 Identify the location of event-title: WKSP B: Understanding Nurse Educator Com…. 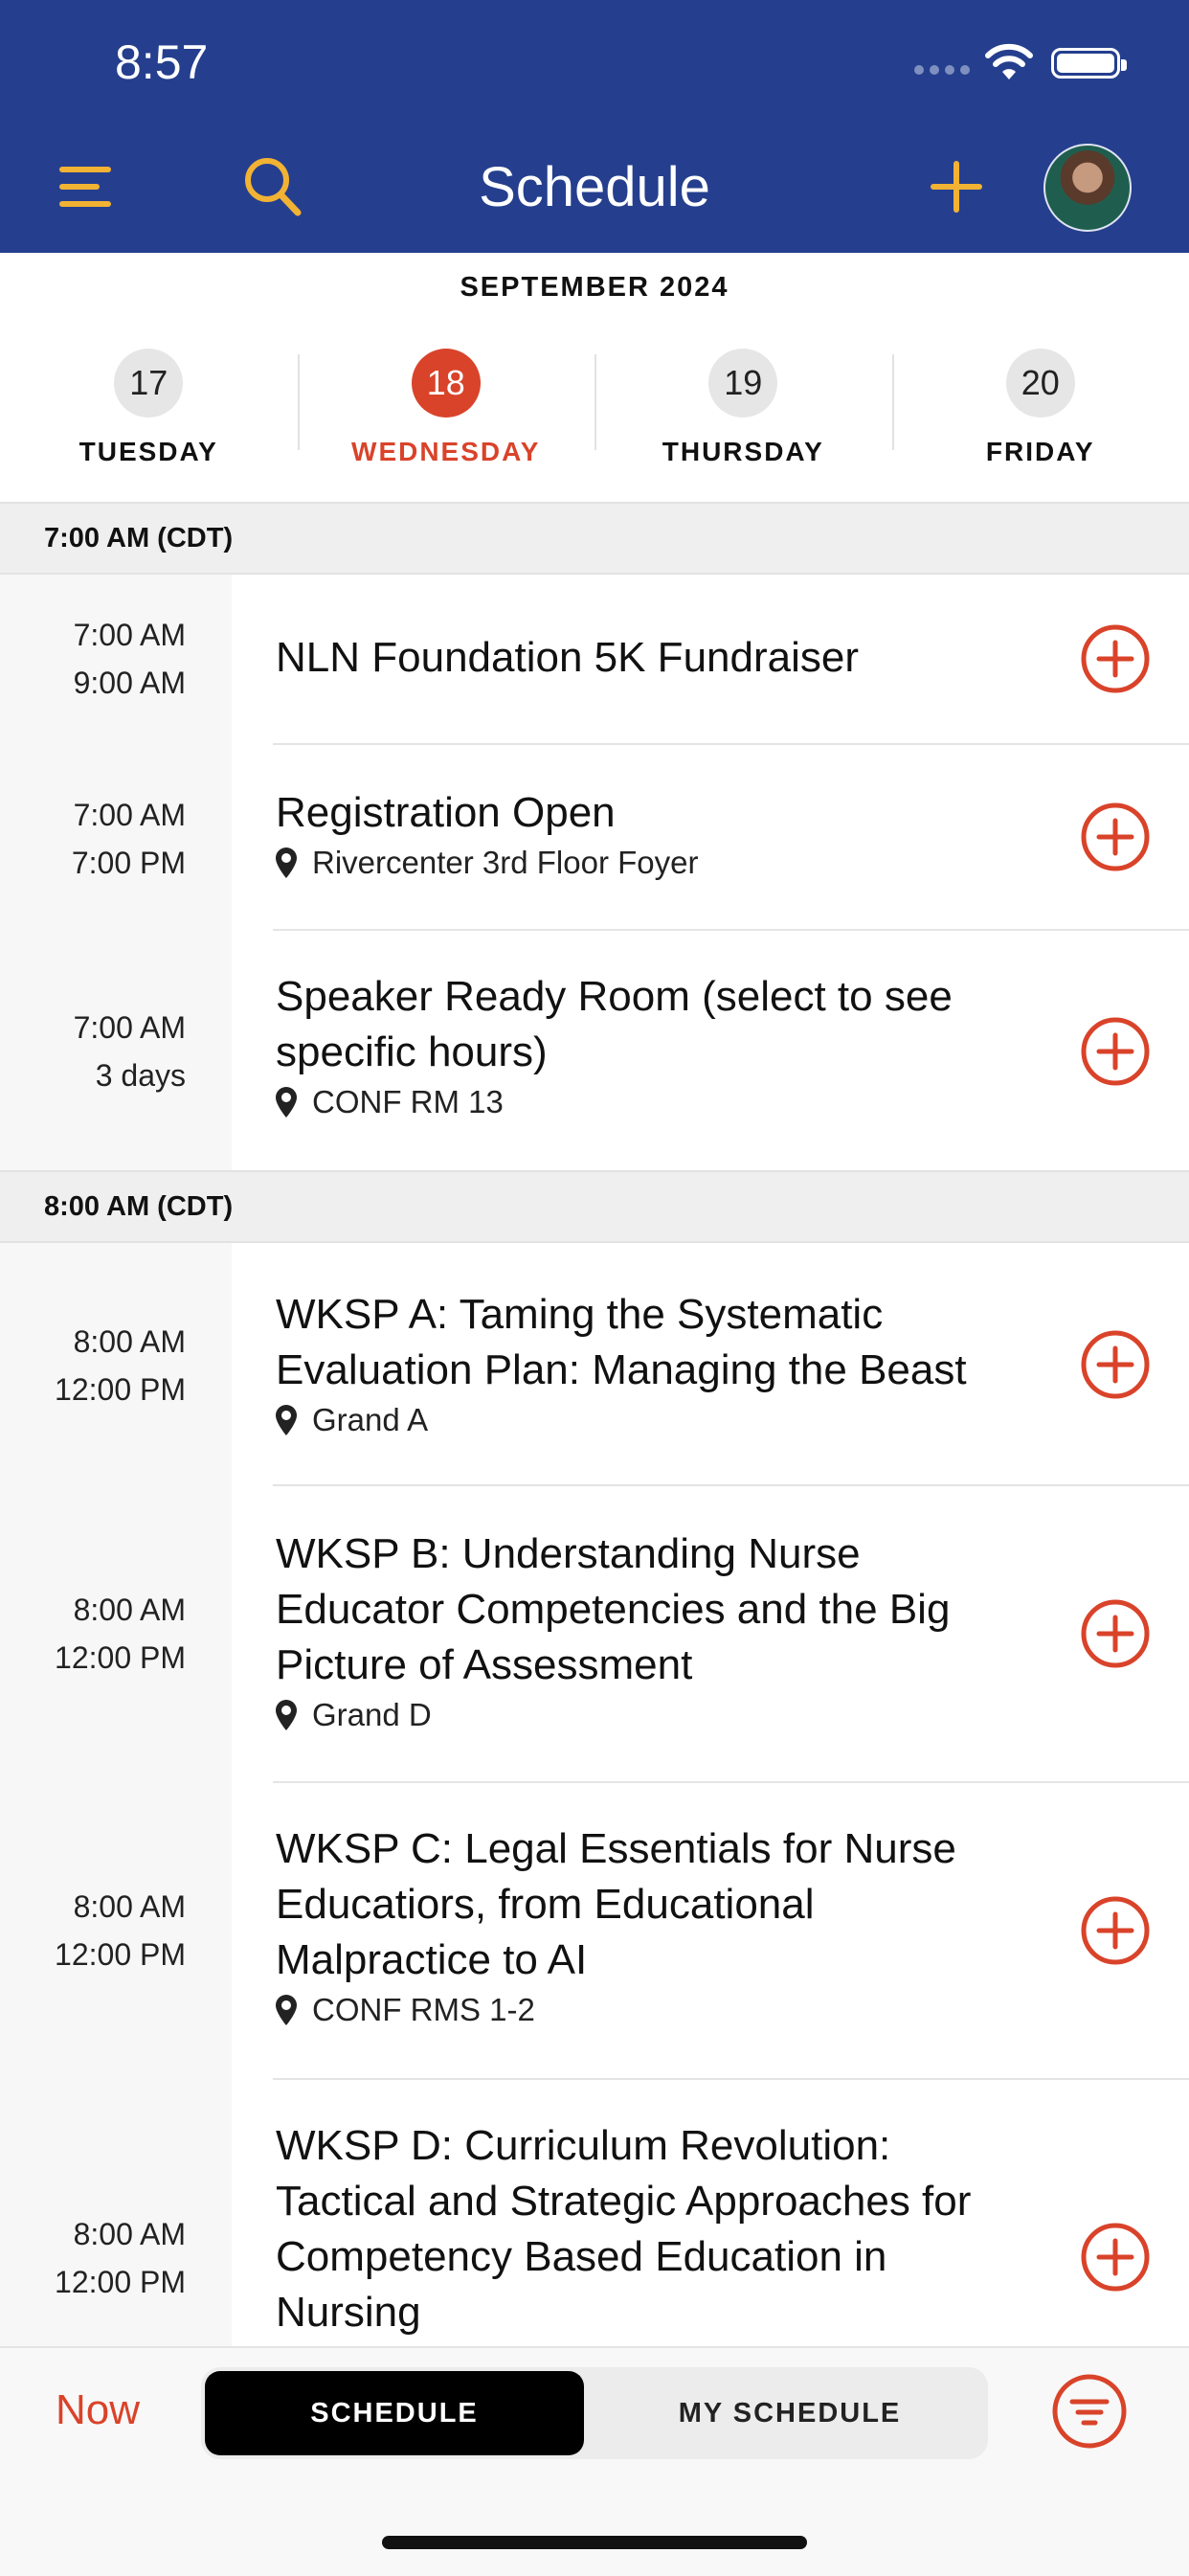
(654, 1609).